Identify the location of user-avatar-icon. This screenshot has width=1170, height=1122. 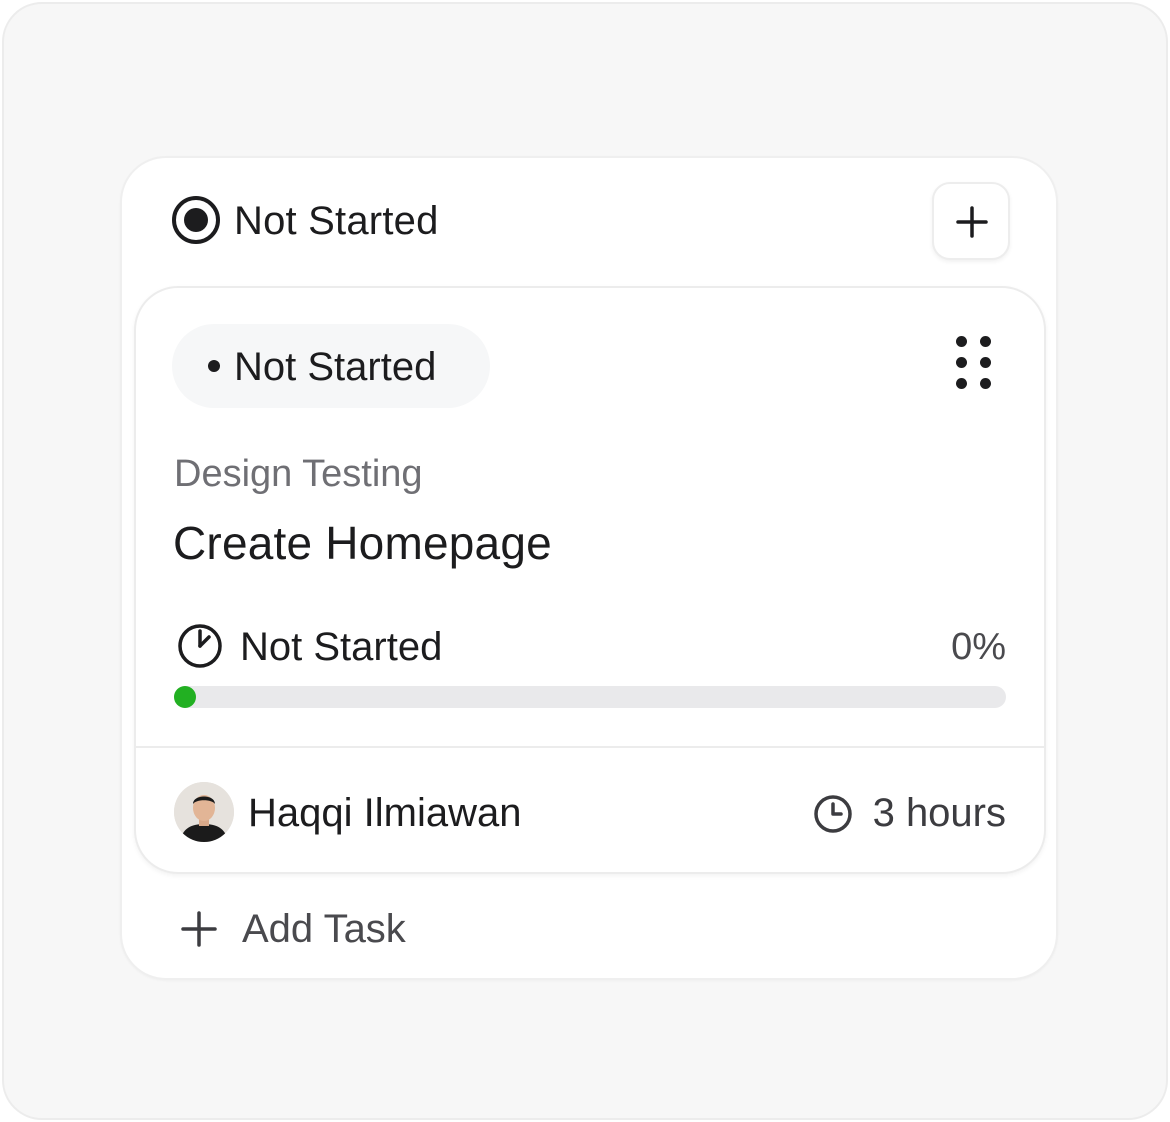
(204, 812).